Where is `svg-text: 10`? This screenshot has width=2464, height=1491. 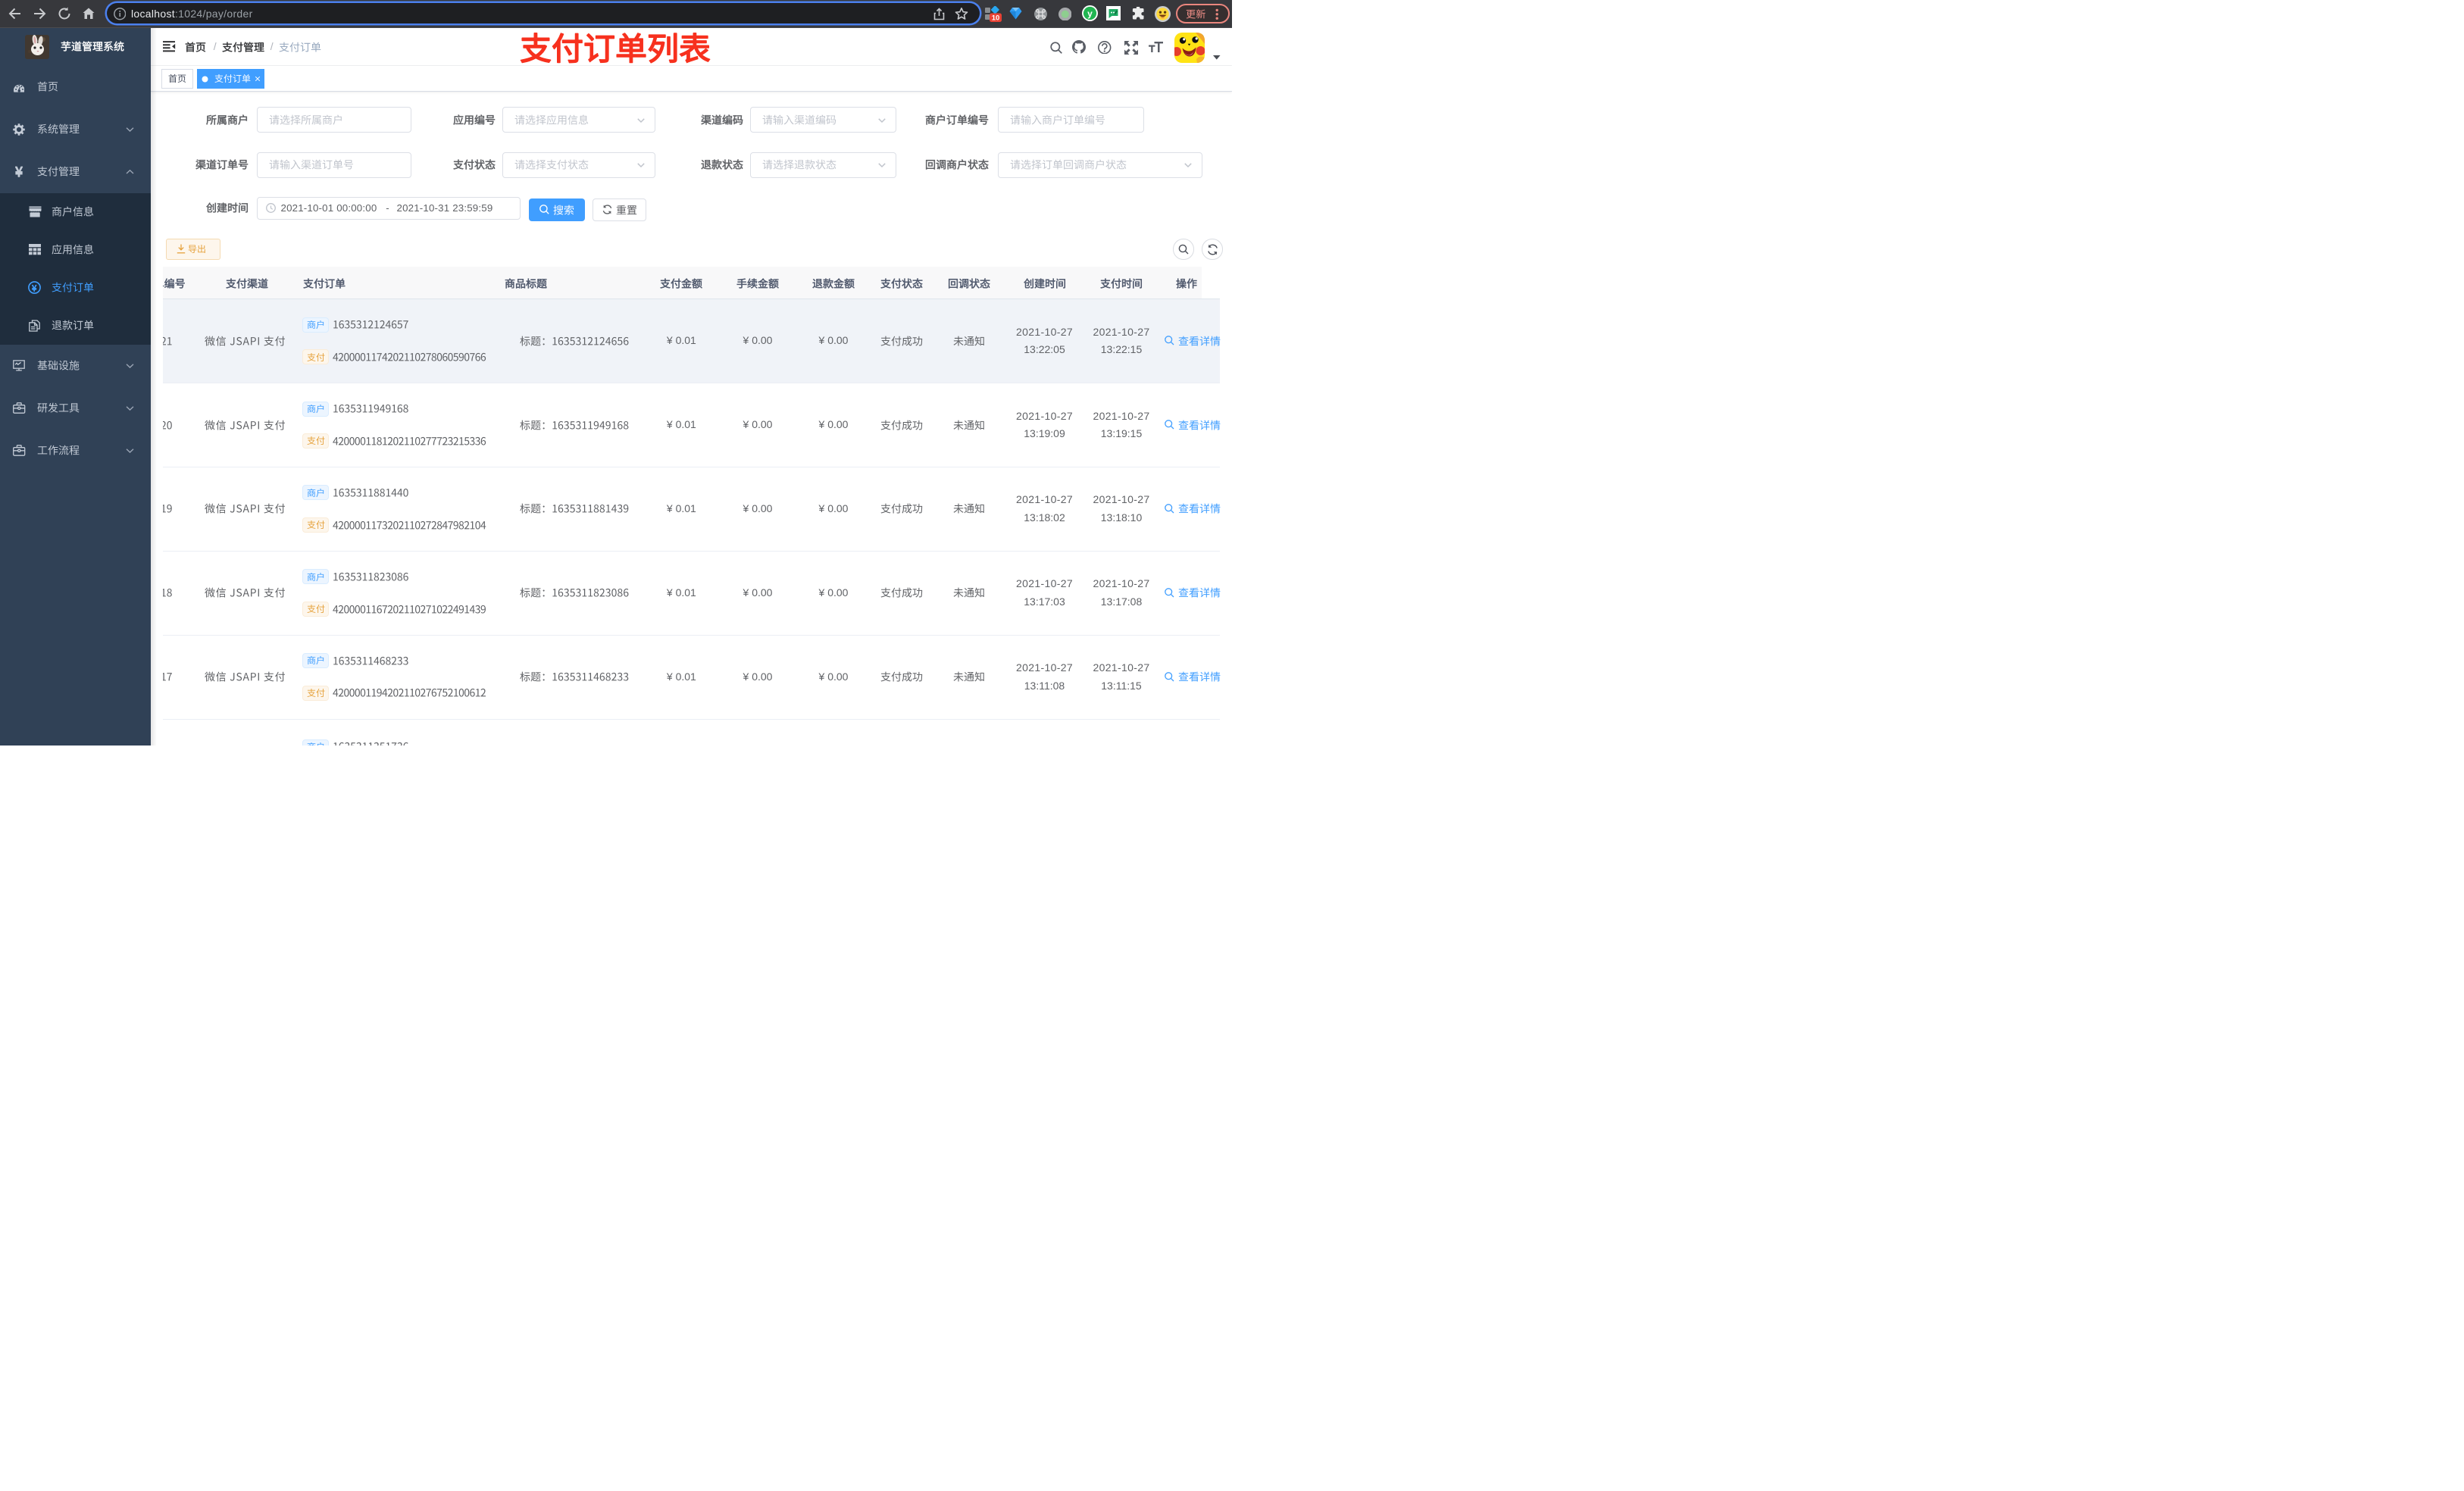
svg-text: 10 is located at coordinates (996, 18).